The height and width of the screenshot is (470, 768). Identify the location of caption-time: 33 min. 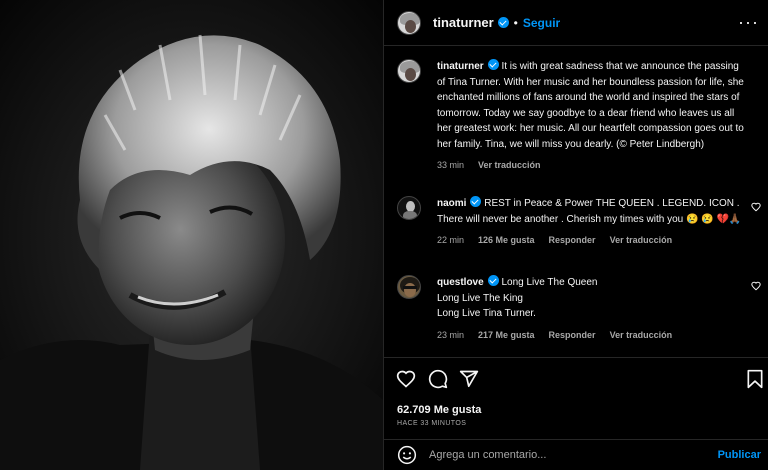
(450, 166).